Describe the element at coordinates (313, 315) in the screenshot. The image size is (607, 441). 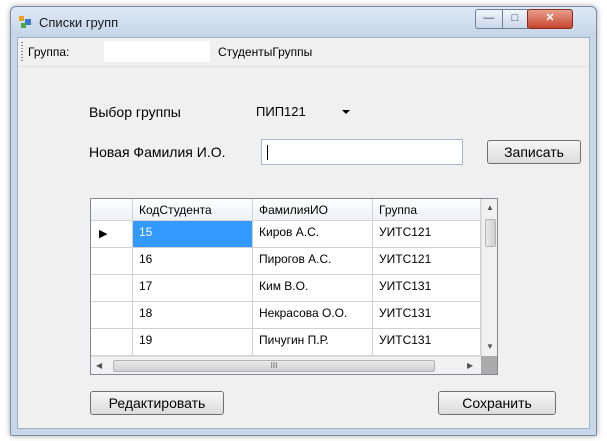
I see `grid-cell: Некрасова О.О.` at that location.